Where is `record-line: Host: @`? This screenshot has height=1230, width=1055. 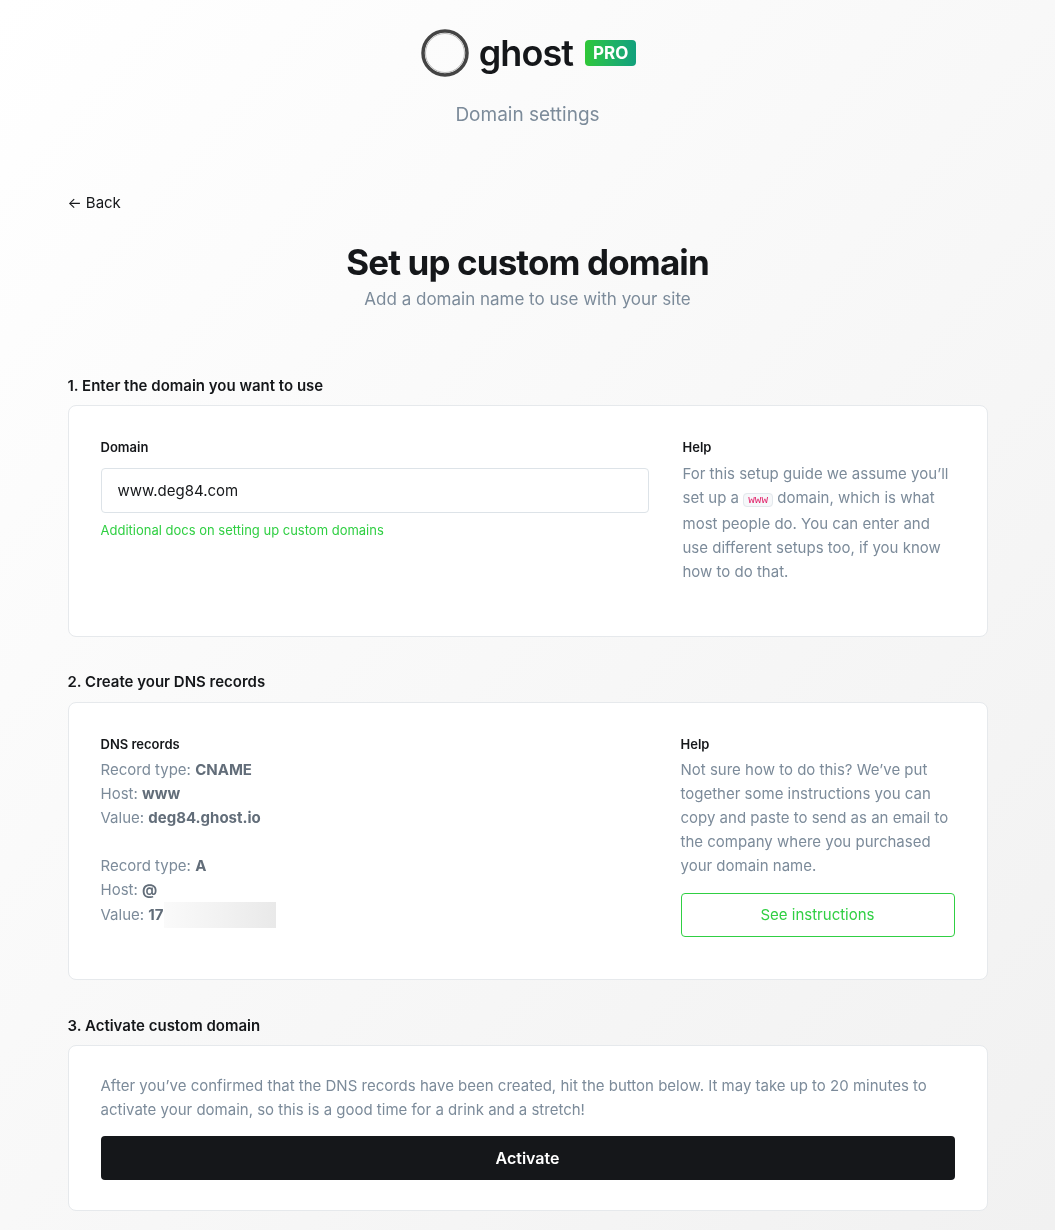 record-line: Host: @ is located at coordinates (129, 890).